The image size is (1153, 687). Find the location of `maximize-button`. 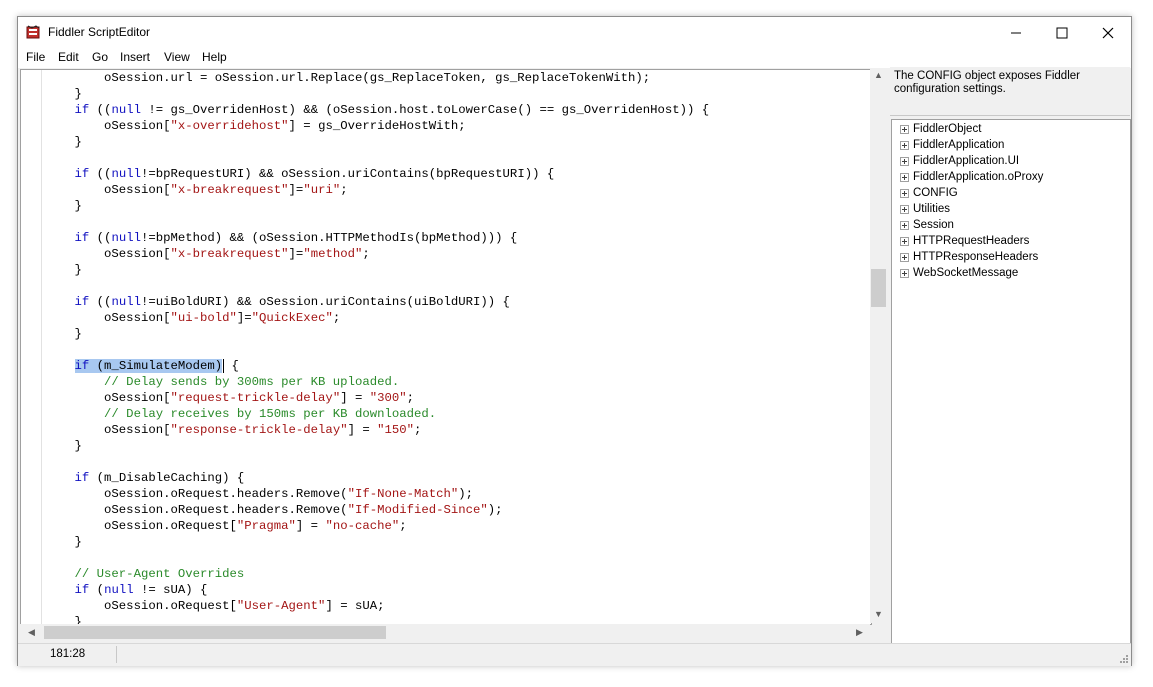

maximize-button is located at coordinates (1062, 32).